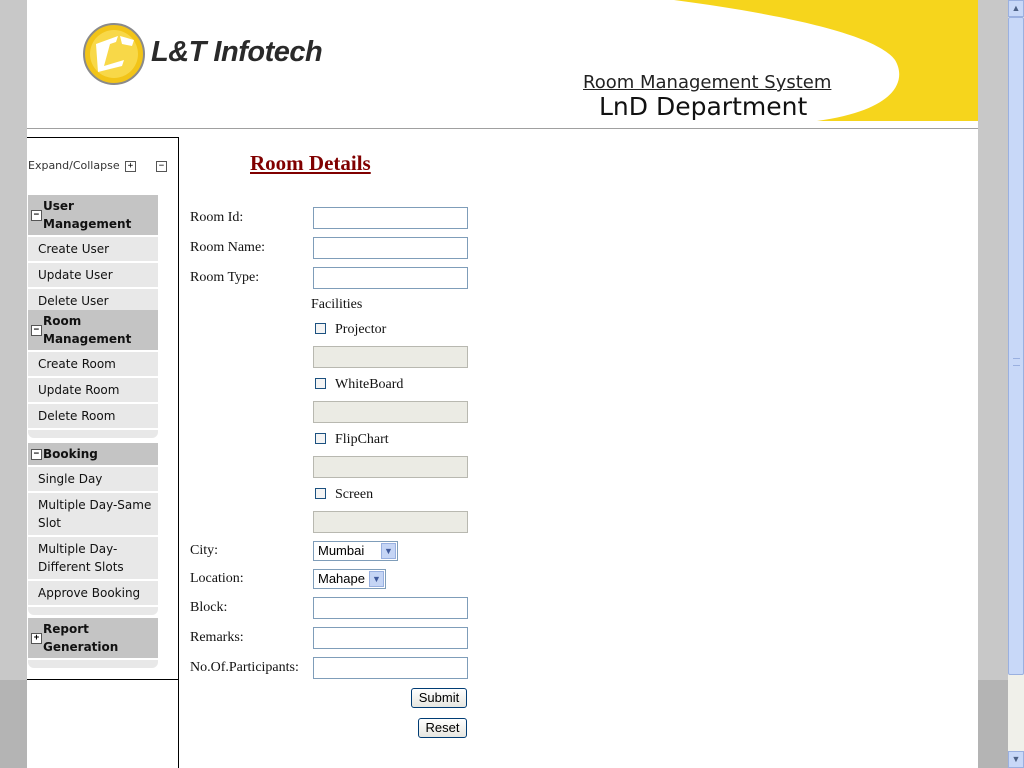 Image resolution: width=1024 pixels, height=768 pixels. Describe the element at coordinates (337, 304) in the screenshot. I see `facilities-label: Facilities` at that location.